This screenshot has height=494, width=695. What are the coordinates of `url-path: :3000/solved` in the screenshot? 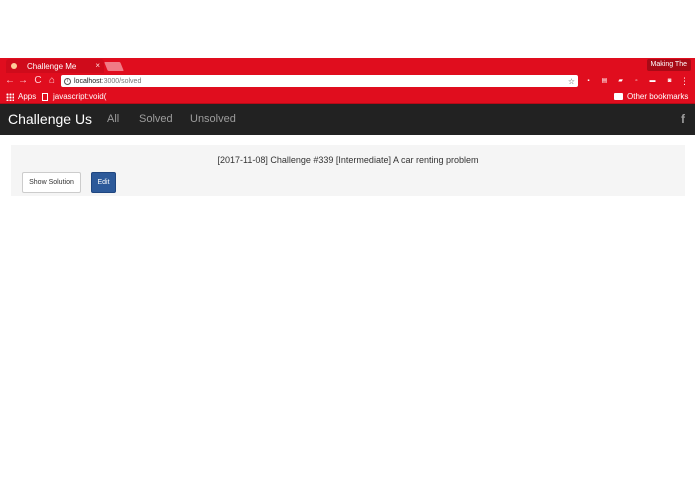 It's located at (121, 81).